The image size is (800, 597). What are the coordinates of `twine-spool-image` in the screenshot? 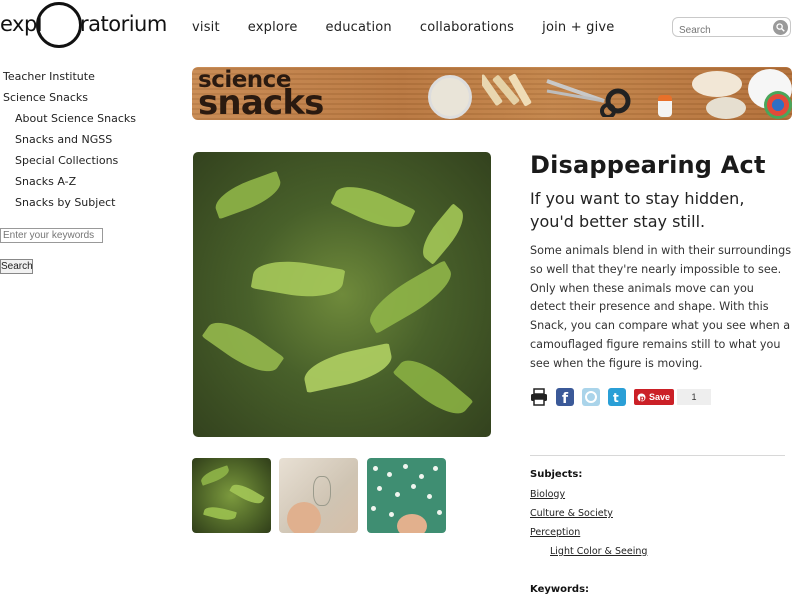 It's located at (717, 84).